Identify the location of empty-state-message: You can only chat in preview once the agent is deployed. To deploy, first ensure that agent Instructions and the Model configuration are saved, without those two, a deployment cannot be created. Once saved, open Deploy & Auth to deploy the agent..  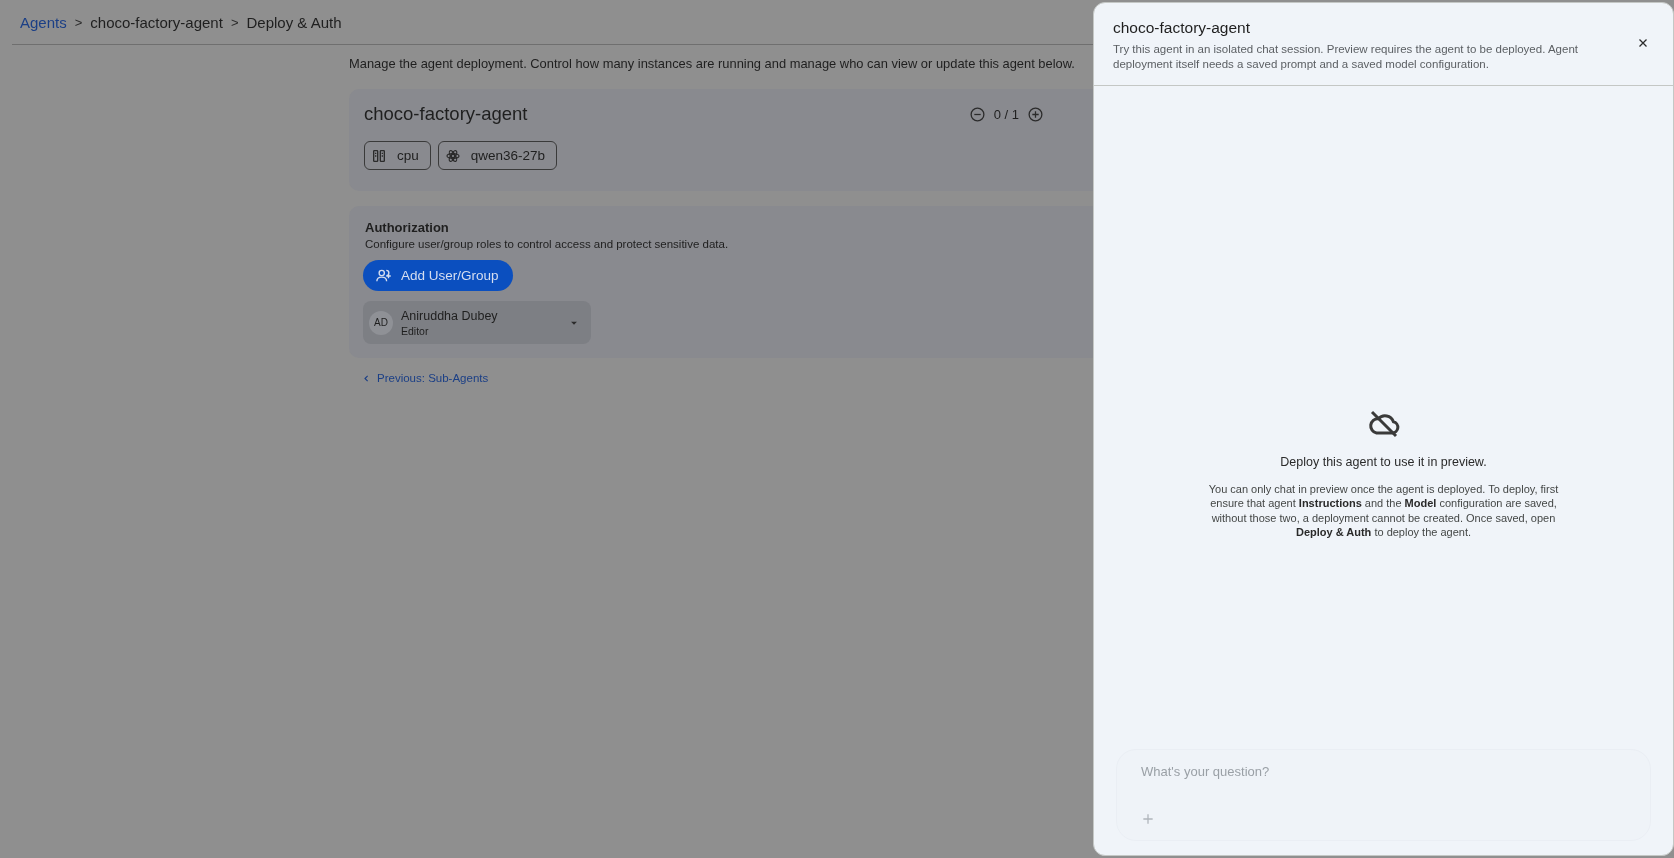
(1383, 510).